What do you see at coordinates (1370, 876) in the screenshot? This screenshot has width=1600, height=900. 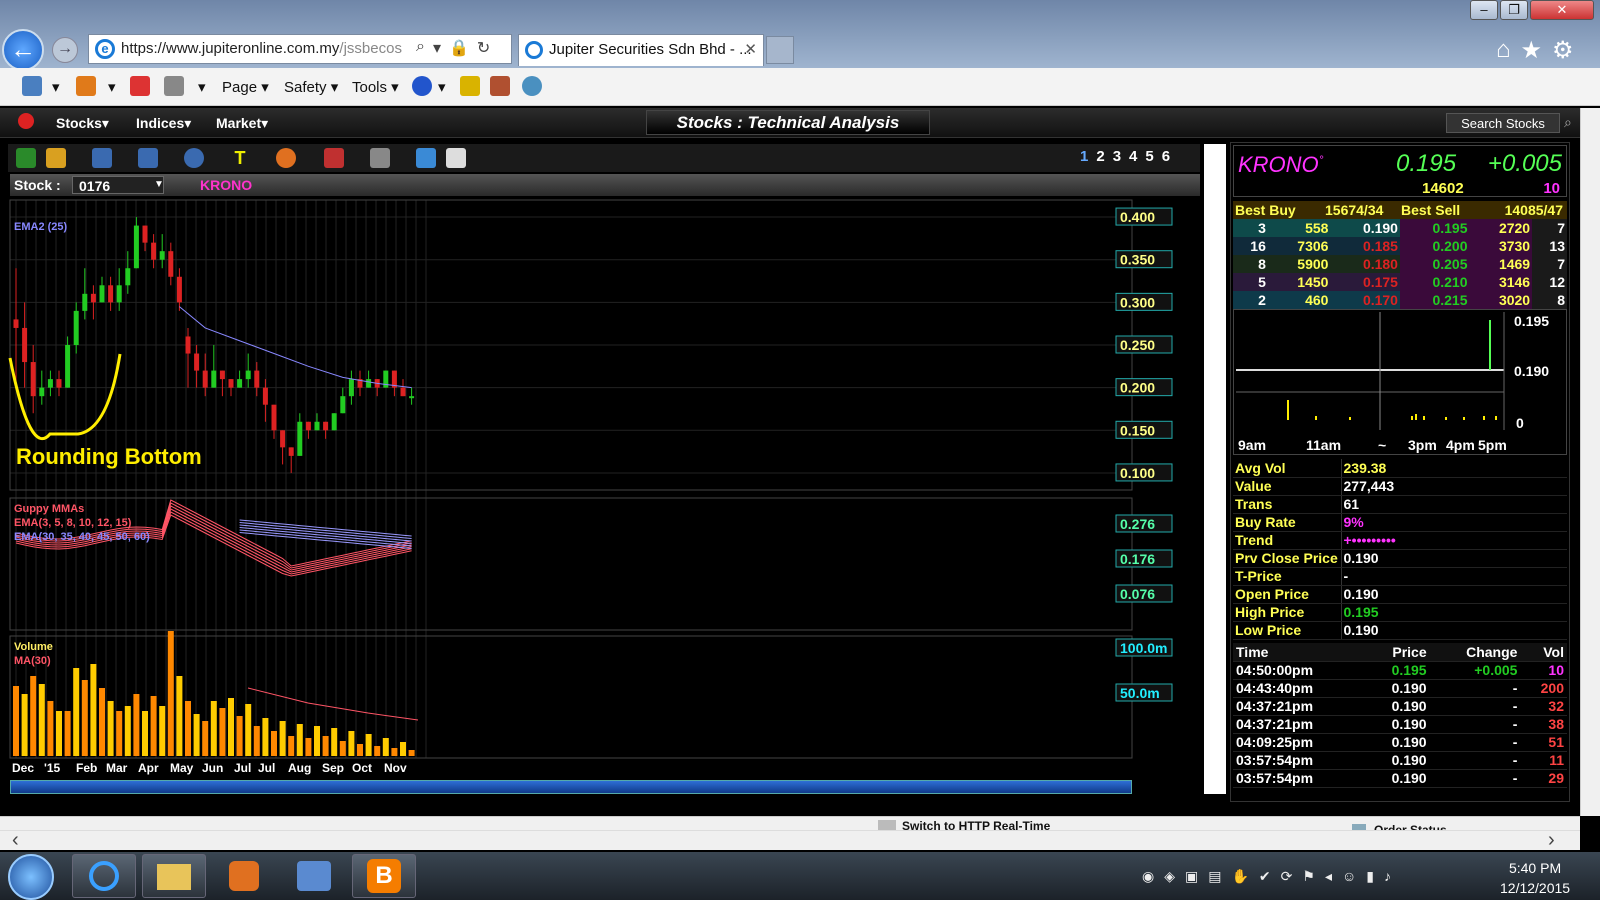 I see `signal-icon: ▮` at bounding box center [1370, 876].